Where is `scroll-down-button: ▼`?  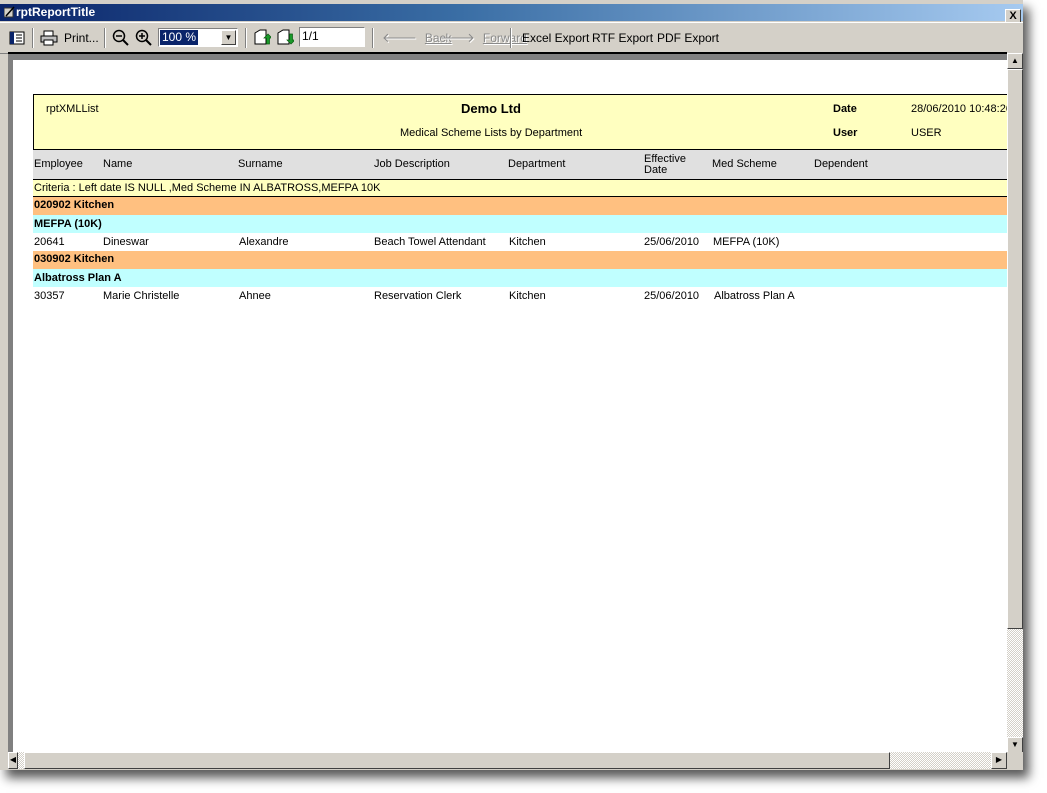 scroll-down-button: ▼ is located at coordinates (1015, 745).